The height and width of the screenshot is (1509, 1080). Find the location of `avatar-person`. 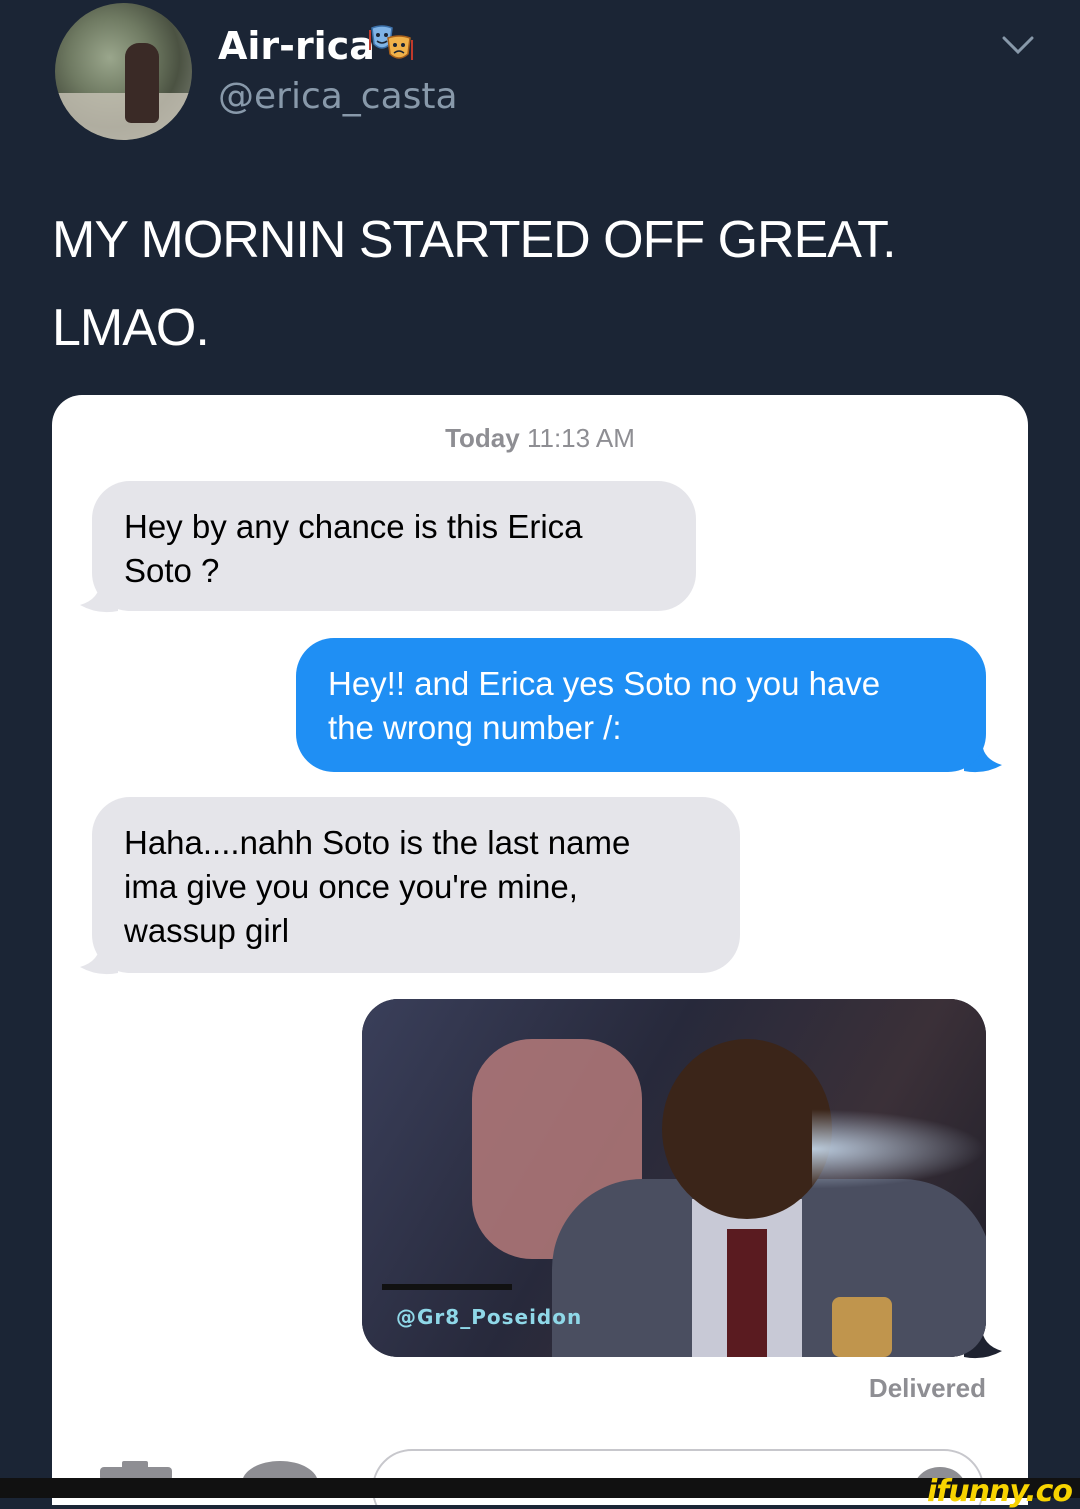

avatar-person is located at coordinates (142, 83).